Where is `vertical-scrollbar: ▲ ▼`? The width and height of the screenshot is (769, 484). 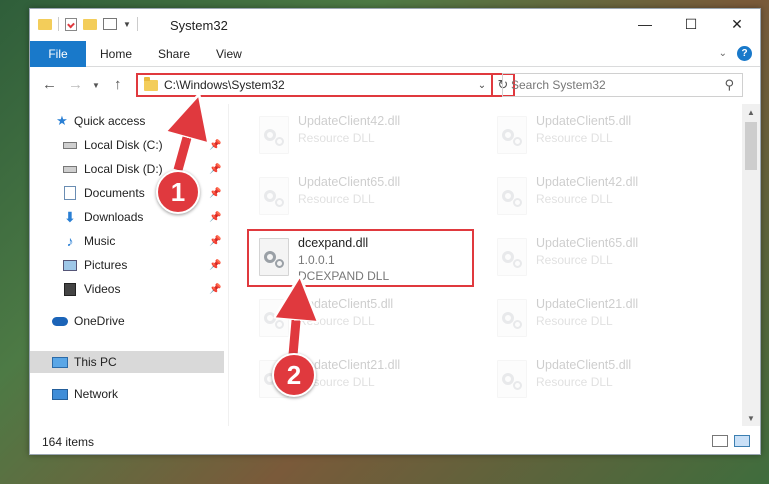 vertical-scrollbar: ▲ ▼ is located at coordinates (751, 265).